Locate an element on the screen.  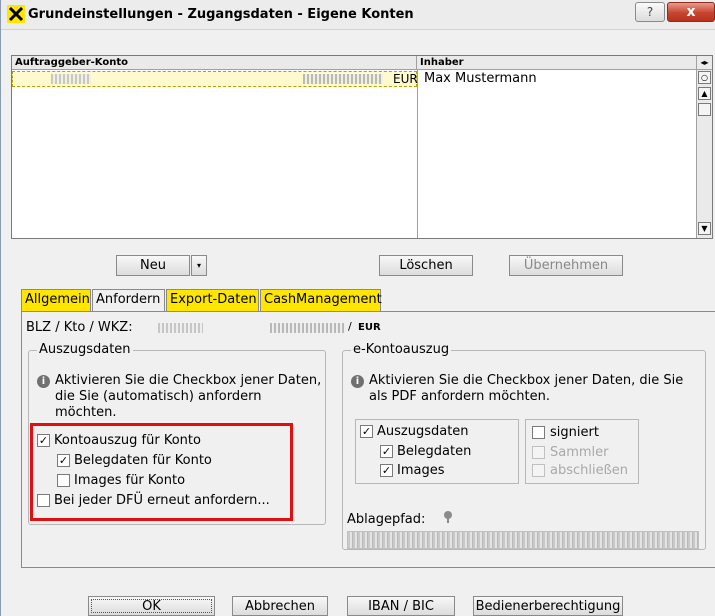
delete-button: Löschen is located at coordinates (426, 265).